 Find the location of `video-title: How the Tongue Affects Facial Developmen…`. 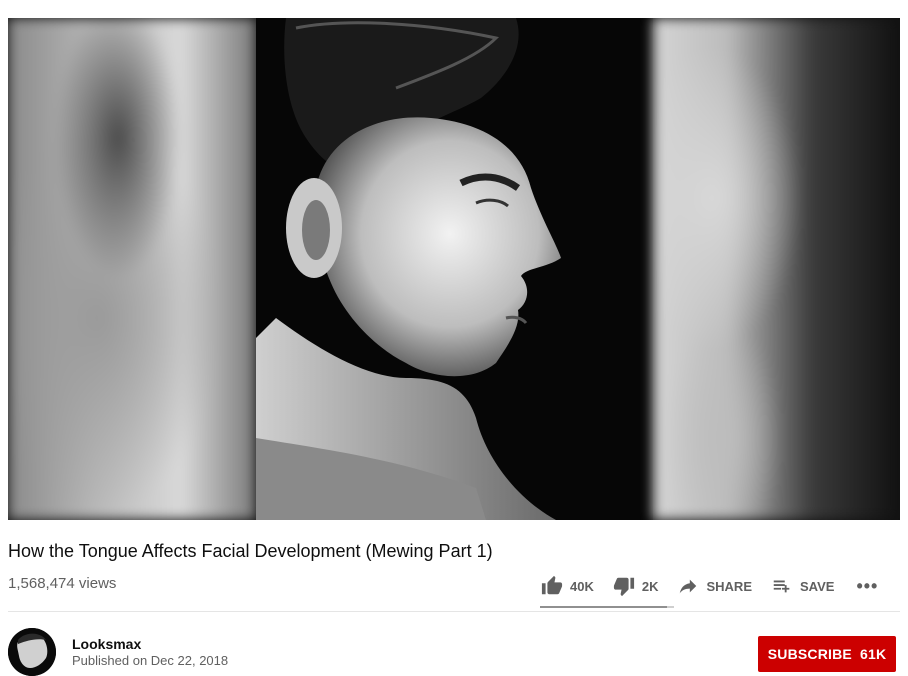

video-title: How the Tongue Affects Facial Developmen… is located at coordinates (250, 551).